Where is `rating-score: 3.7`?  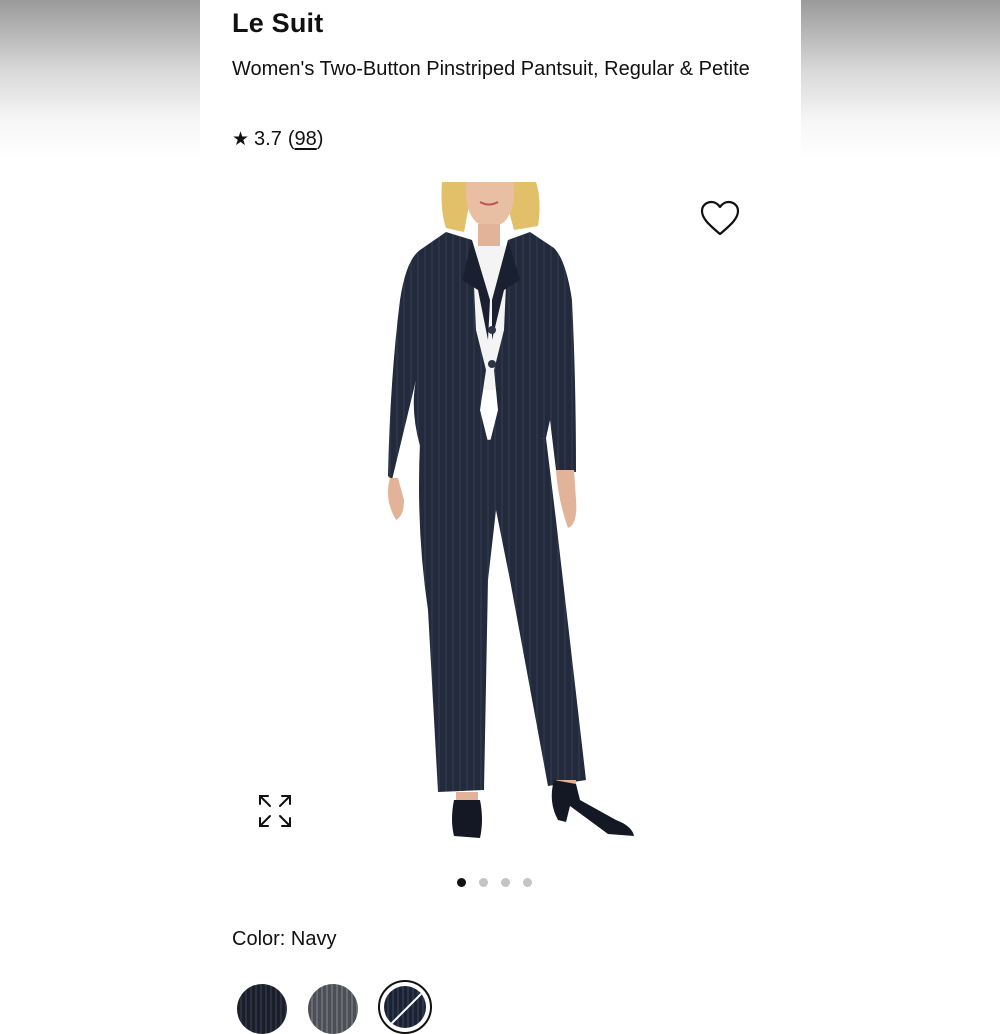
rating-score: 3.7 is located at coordinates (268, 139).